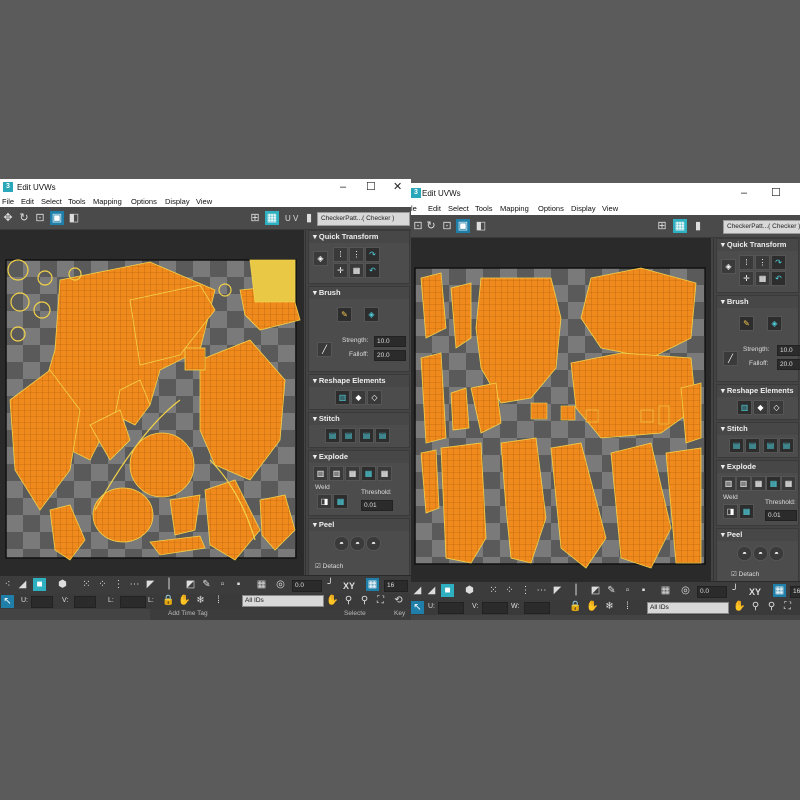 This screenshot has height=800, width=800. What do you see at coordinates (786, 445) in the screenshot?
I see `stitch-target-icon-right: ▤` at bounding box center [786, 445].